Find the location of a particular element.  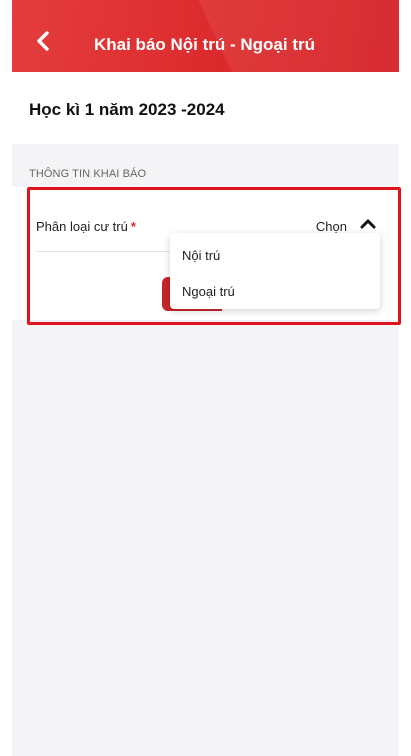

option-noi-tru: Nội trú is located at coordinates (275, 256).